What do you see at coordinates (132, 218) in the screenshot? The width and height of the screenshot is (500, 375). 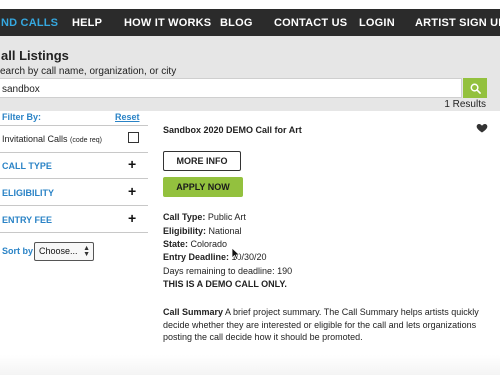 I see `expand-entry-fee-icon: +` at bounding box center [132, 218].